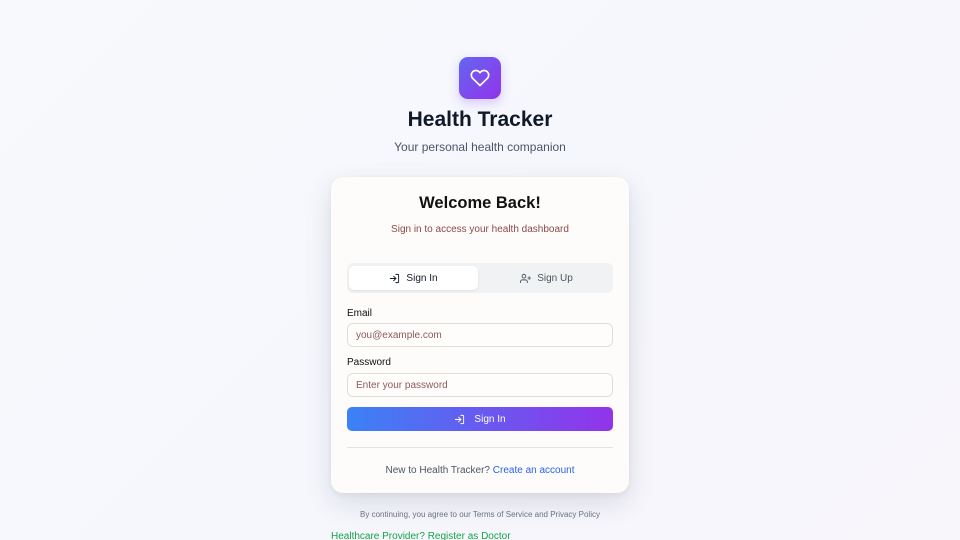 The width and height of the screenshot is (960, 540). What do you see at coordinates (480, 203) in the screenshot?
I see `card-title: Welcome Back!` at bounding box center [480, 203].